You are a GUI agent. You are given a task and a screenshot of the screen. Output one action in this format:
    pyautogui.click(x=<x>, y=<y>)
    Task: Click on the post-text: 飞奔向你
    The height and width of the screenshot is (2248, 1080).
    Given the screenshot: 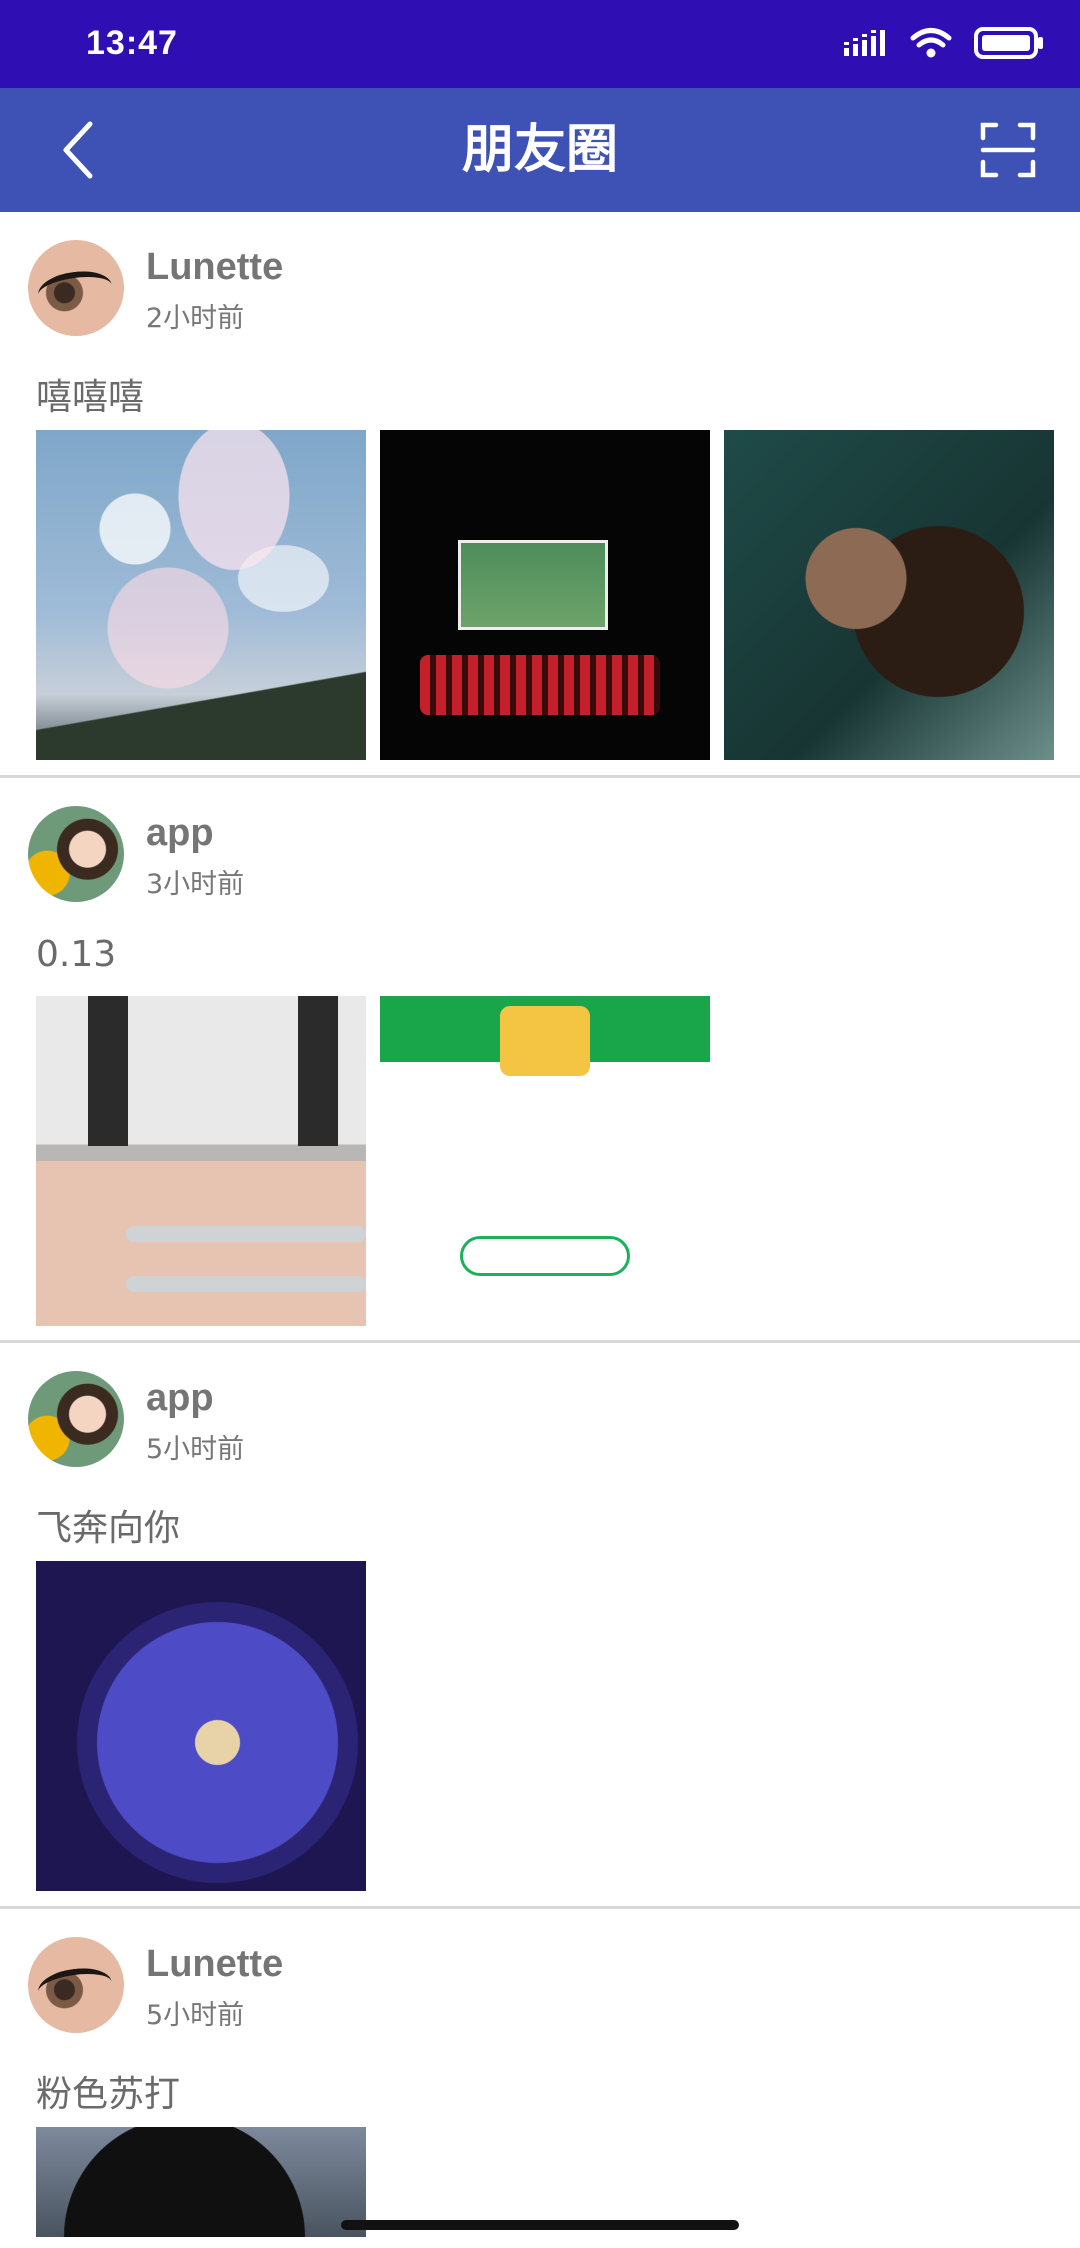 What is the action you would take?
    pyautogui.click(x=108, y=1528)
    